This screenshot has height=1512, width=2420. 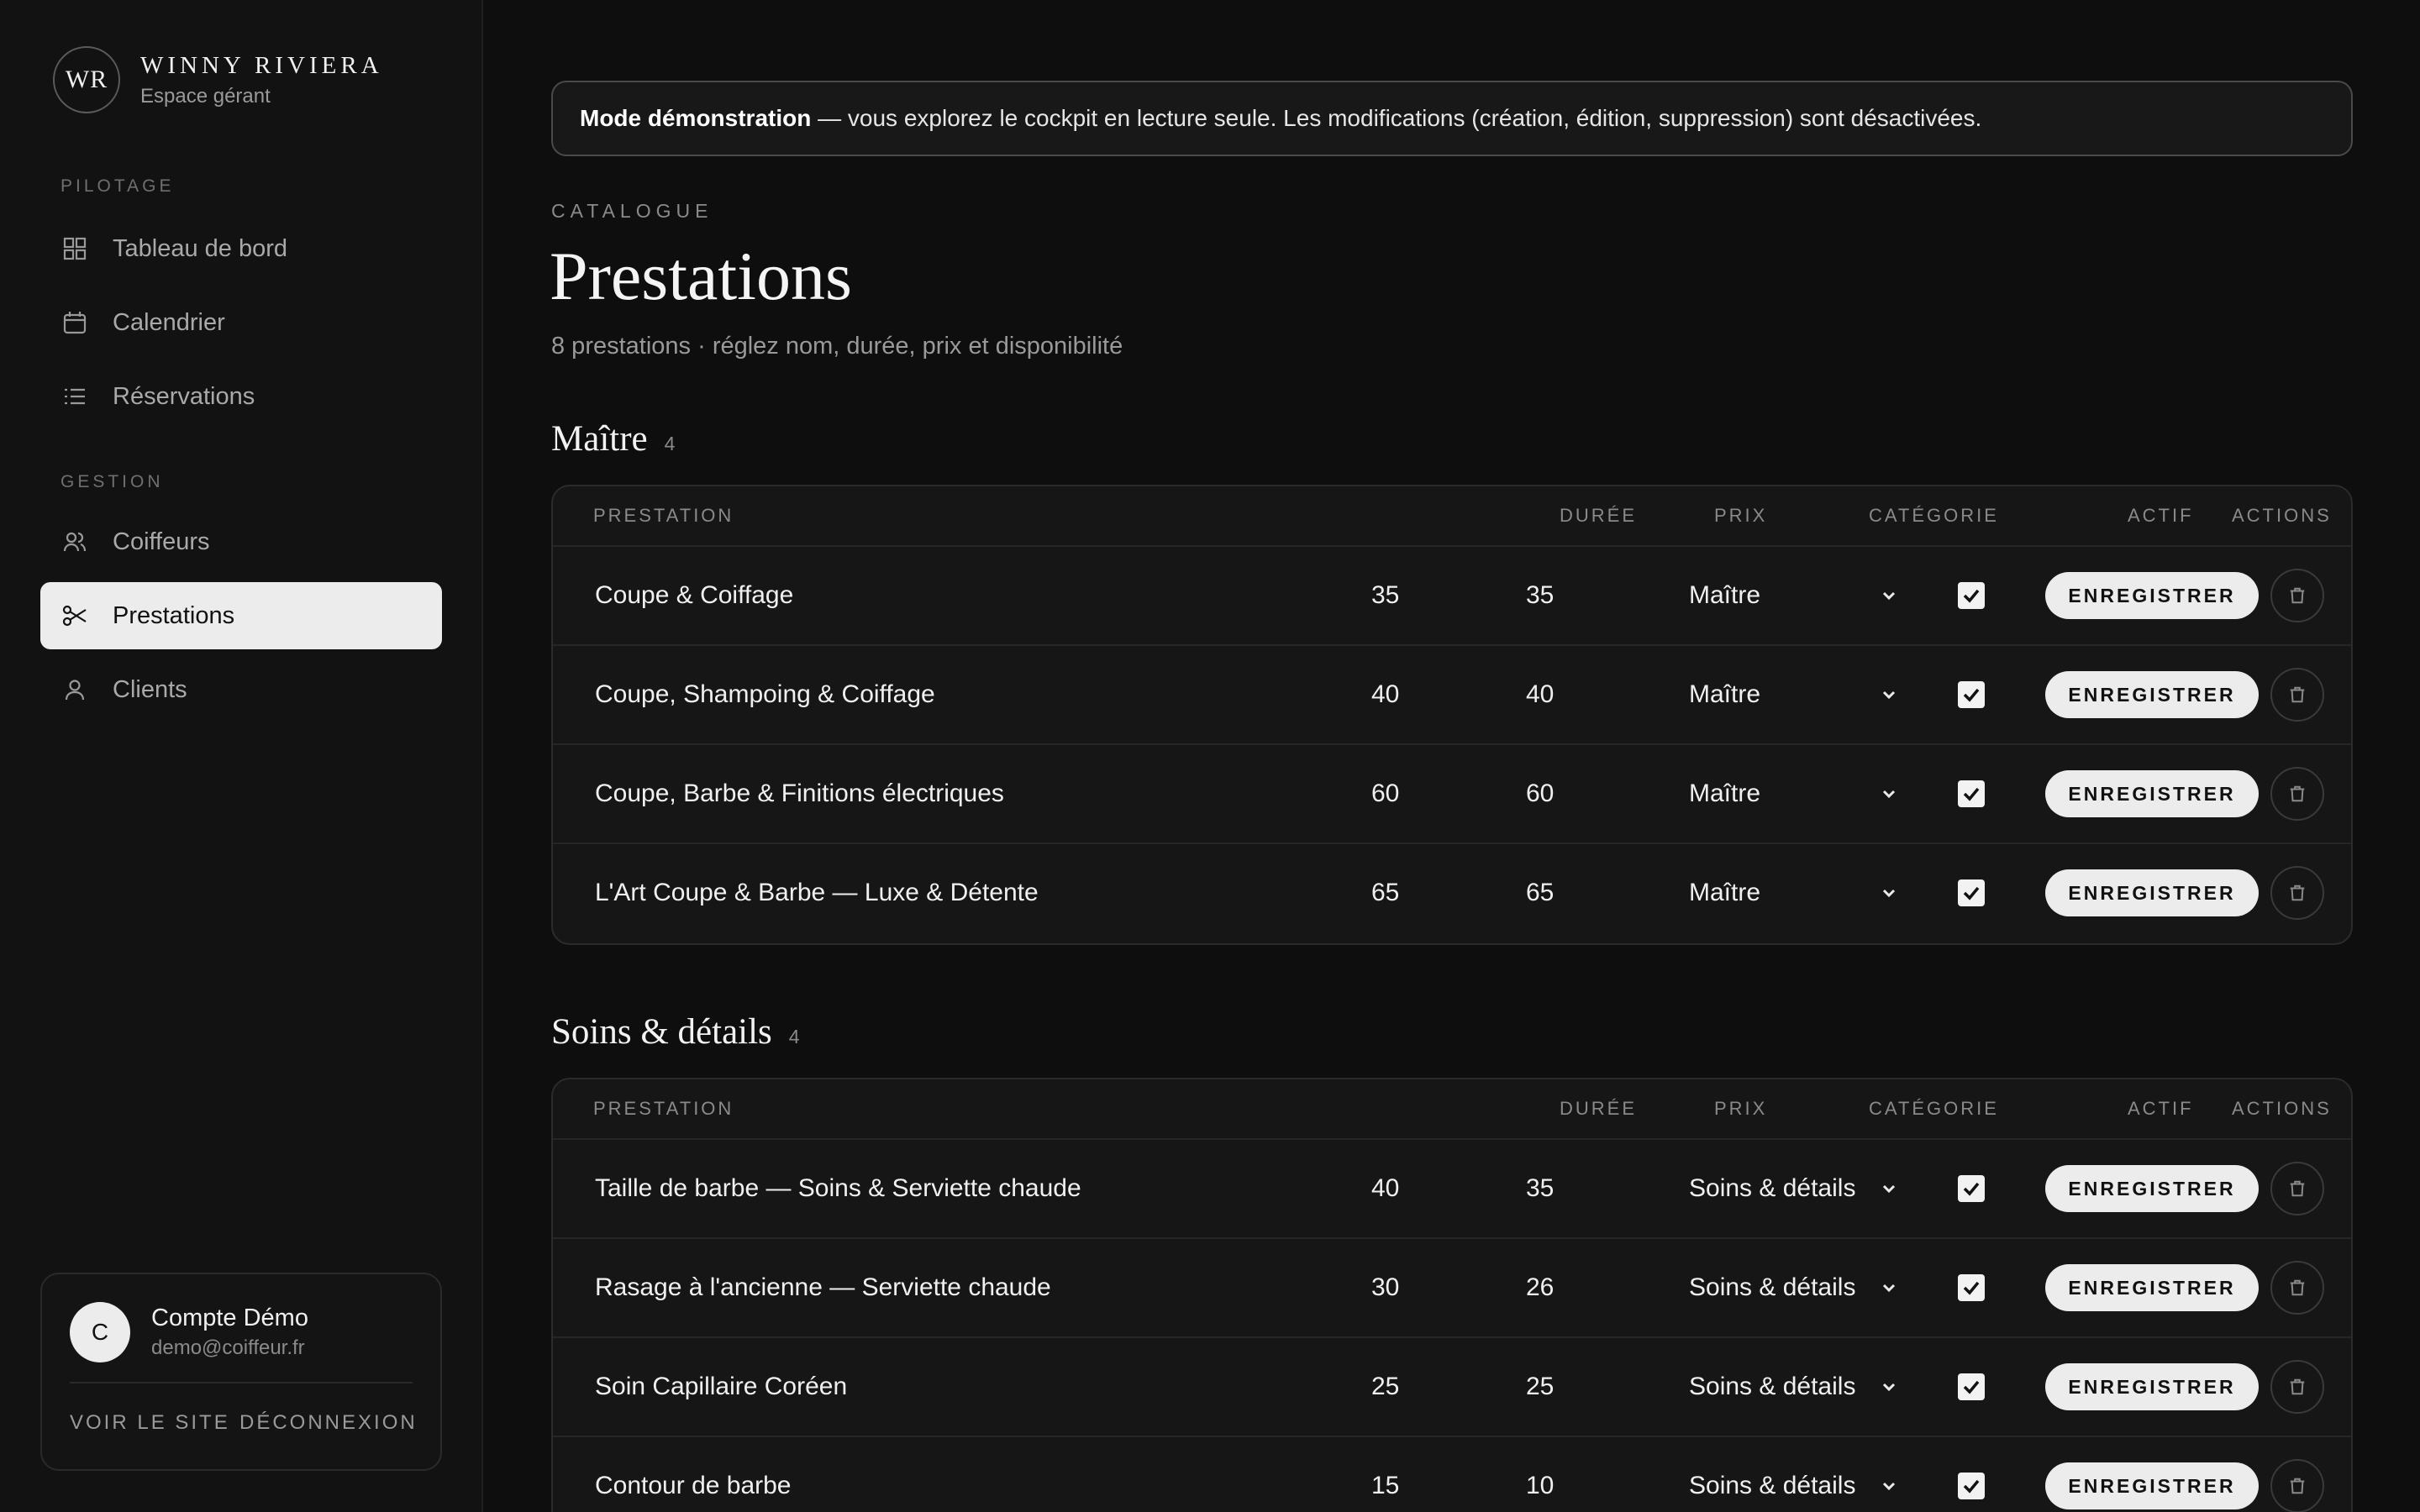 What do you see at coordinates (1772, 1485) in the screenshot?
I see `category-value: Soins & détails` at bounding box center [1772, 1485].